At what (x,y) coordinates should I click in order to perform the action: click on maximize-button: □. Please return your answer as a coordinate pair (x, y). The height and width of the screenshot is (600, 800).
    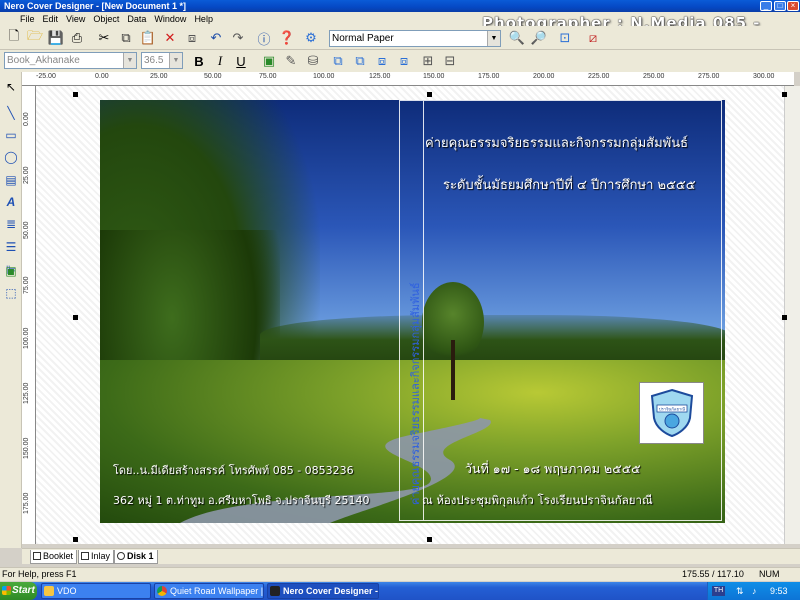
    Looking at the image, I should click on (780, 6).